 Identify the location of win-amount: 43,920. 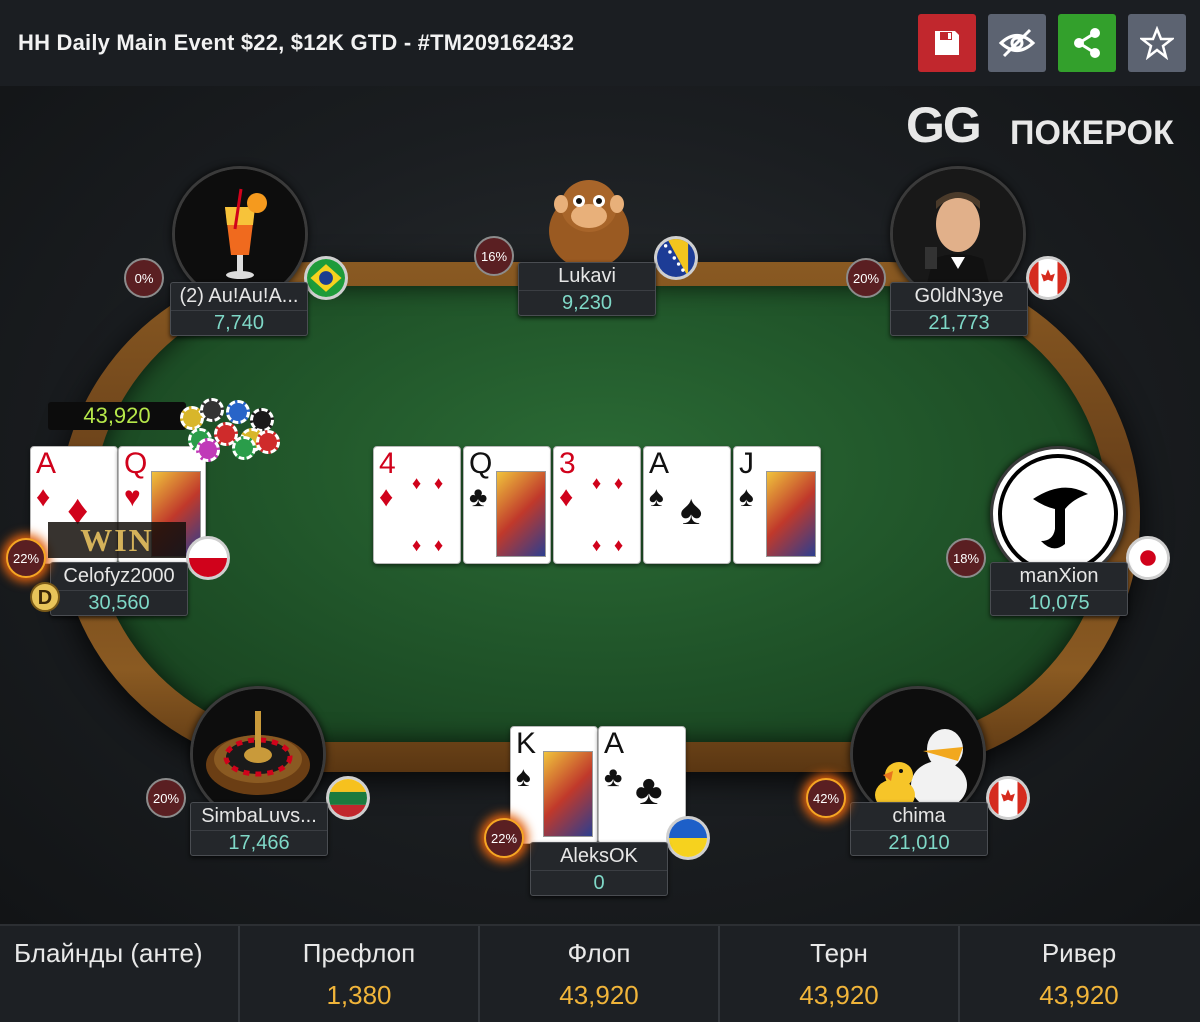
(117, 416).